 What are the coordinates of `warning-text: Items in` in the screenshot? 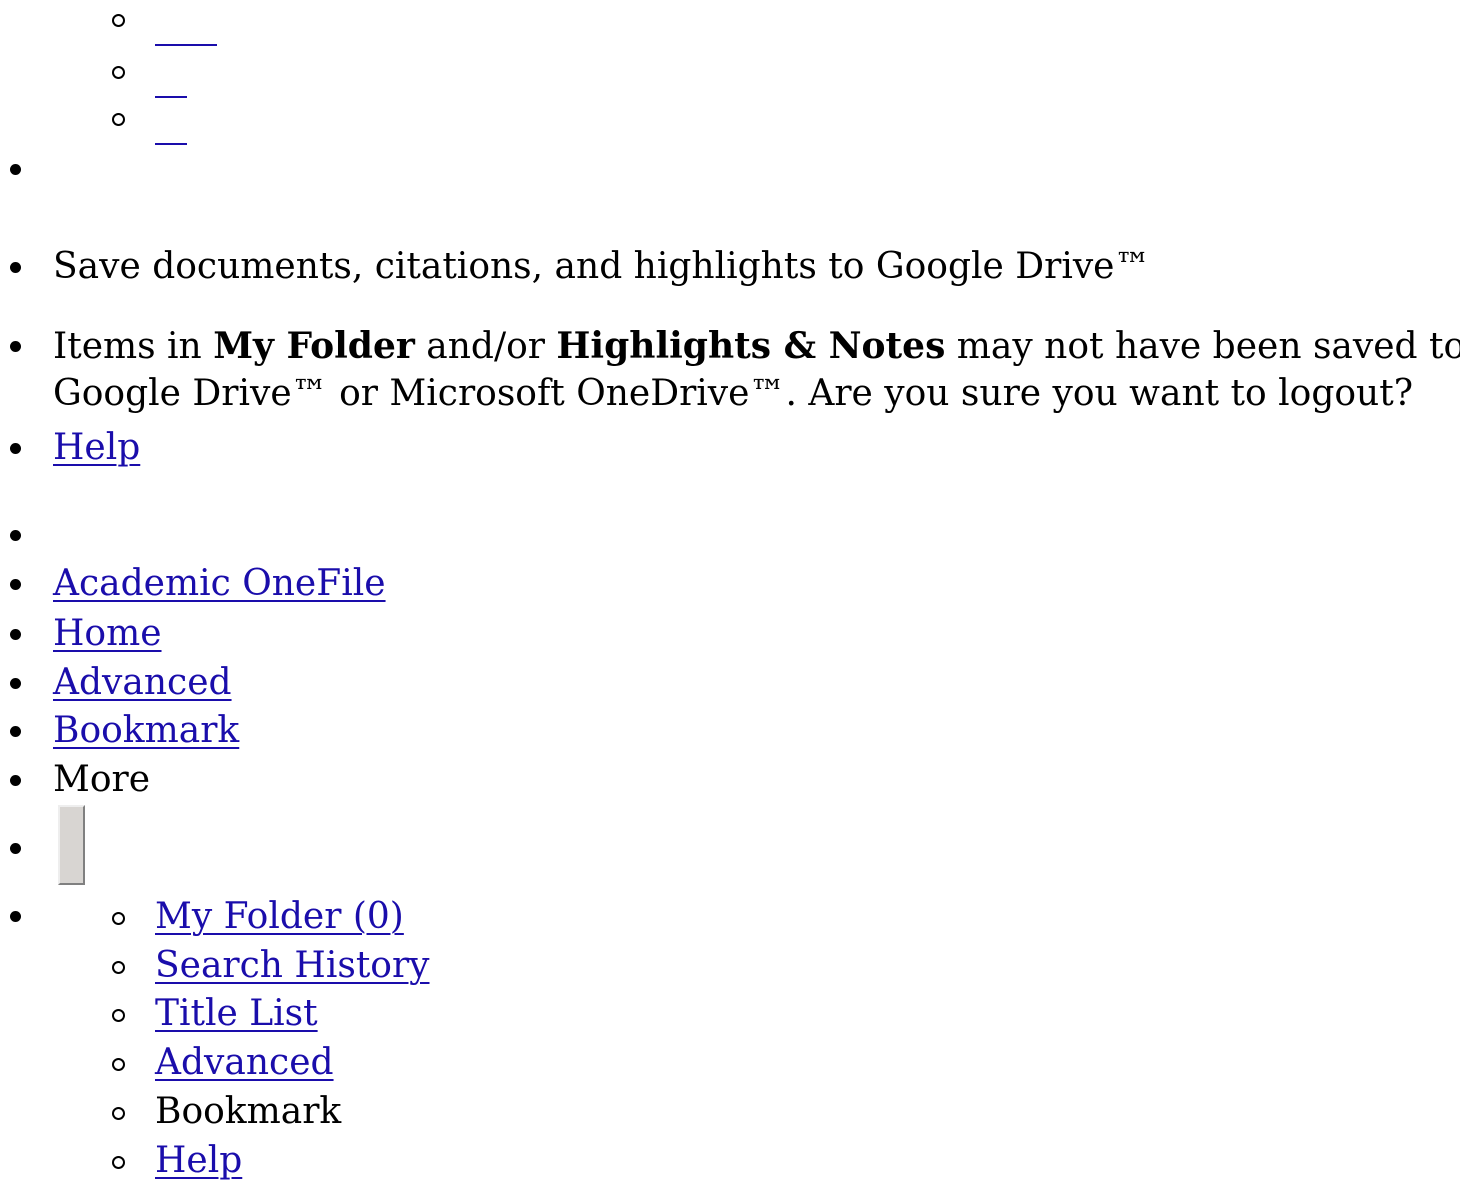 It's located at (133, 346).